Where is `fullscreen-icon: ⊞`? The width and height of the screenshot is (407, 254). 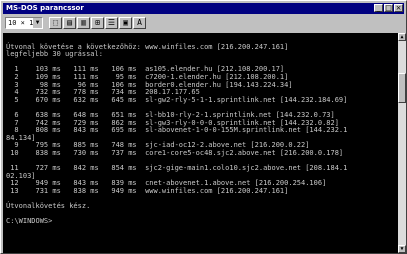 fullscreen-icon: ⊞ is located at coordinates (97, 23).